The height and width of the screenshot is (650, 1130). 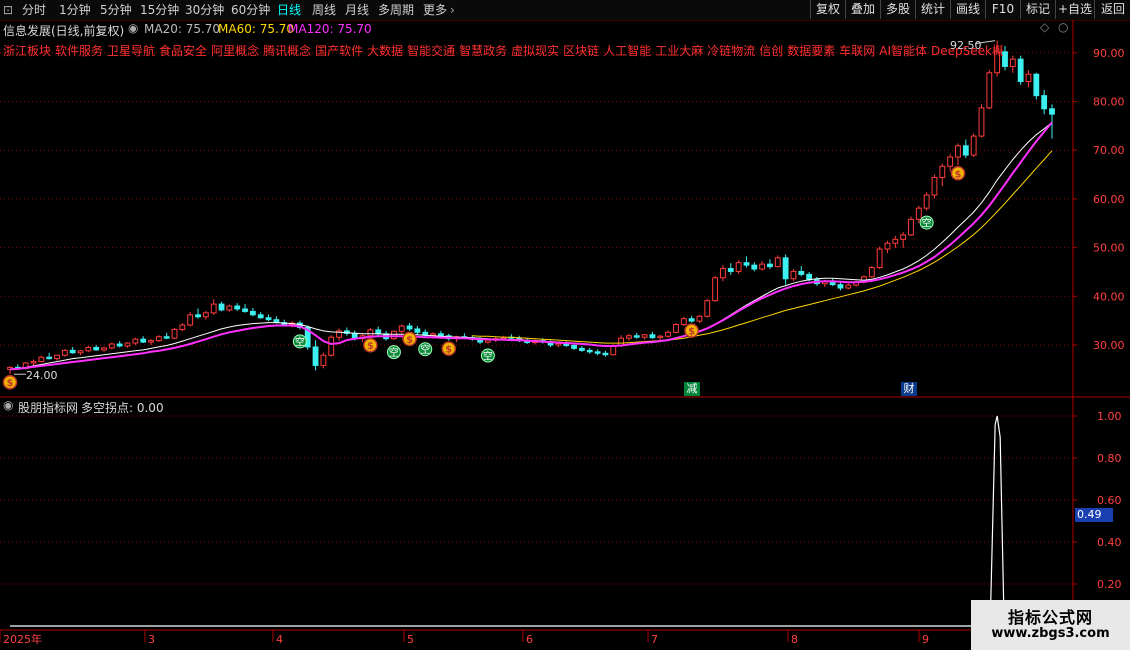 I want to click on concept-tag: 人工智能, so click(x=627, y=51).